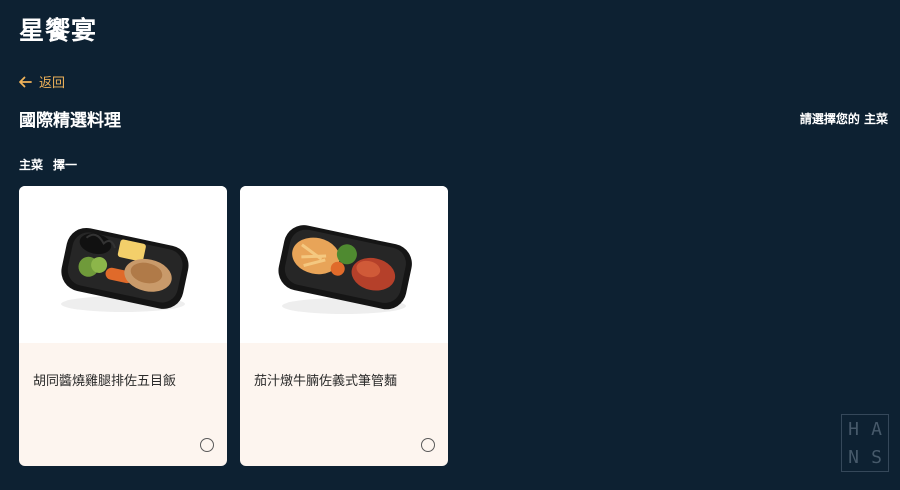 The width and height of the screenshot is (900, 490). Describe the element at coordinates (31, 165) in the screenshot. I see `category-name: 主菜` at that location.